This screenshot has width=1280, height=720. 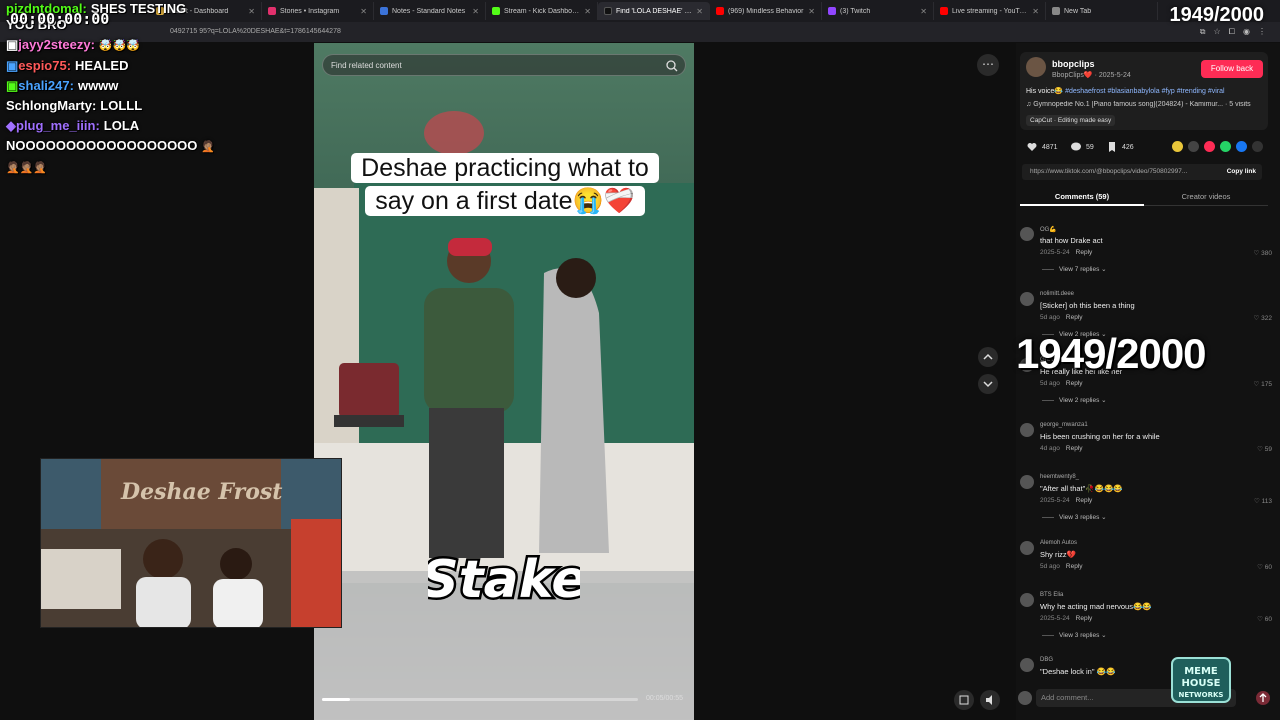 I want to click on pip-button, so click(x=964, y=700).